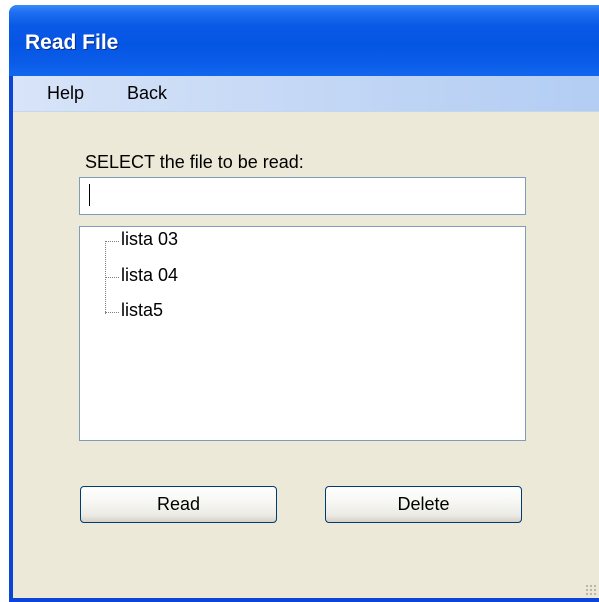 The height and width of the screenshot is (602, 599). I want to click on tree-item-label: lista 04, so click(150, 275).